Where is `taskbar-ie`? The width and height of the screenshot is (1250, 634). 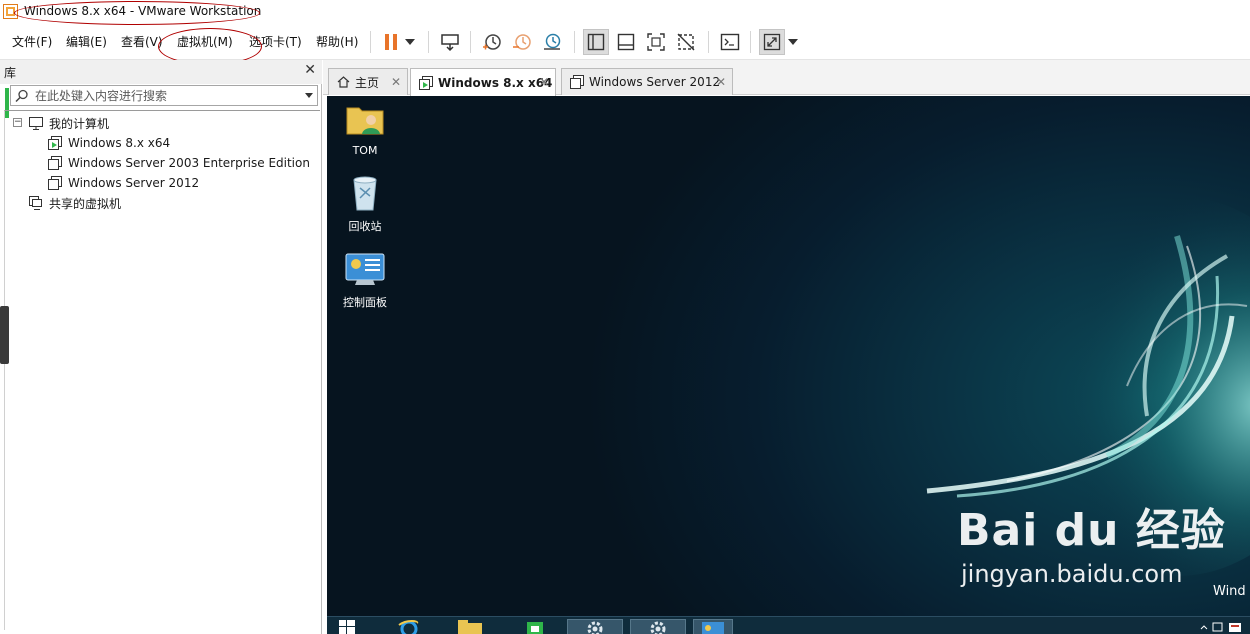 taskbar-ie is located at coordinates (409, 626).